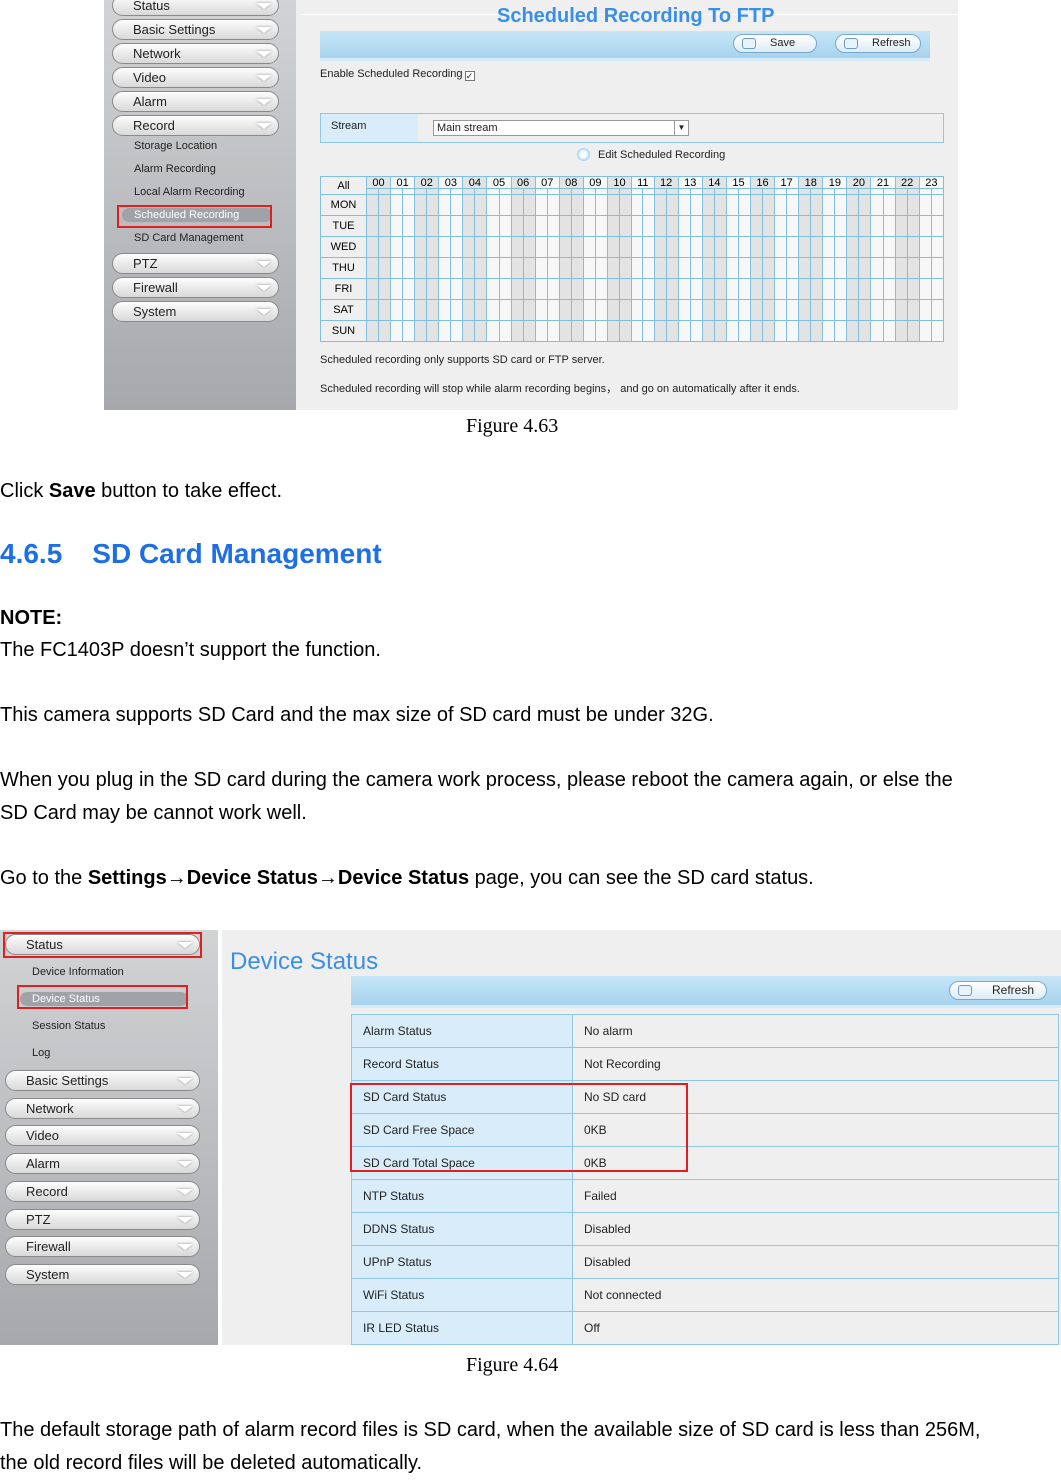  Describe the element at coordinates (775, 43) in the screenshot. I see `save-button: Save` at that location.